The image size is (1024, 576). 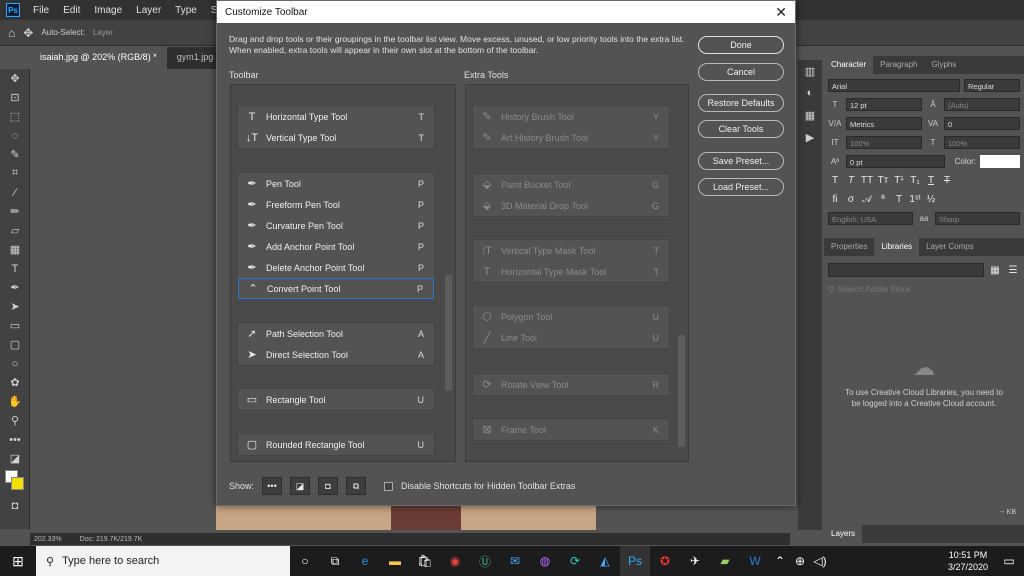 I want to click on list-view-icon: ☰, so click(x=1013, y=270).